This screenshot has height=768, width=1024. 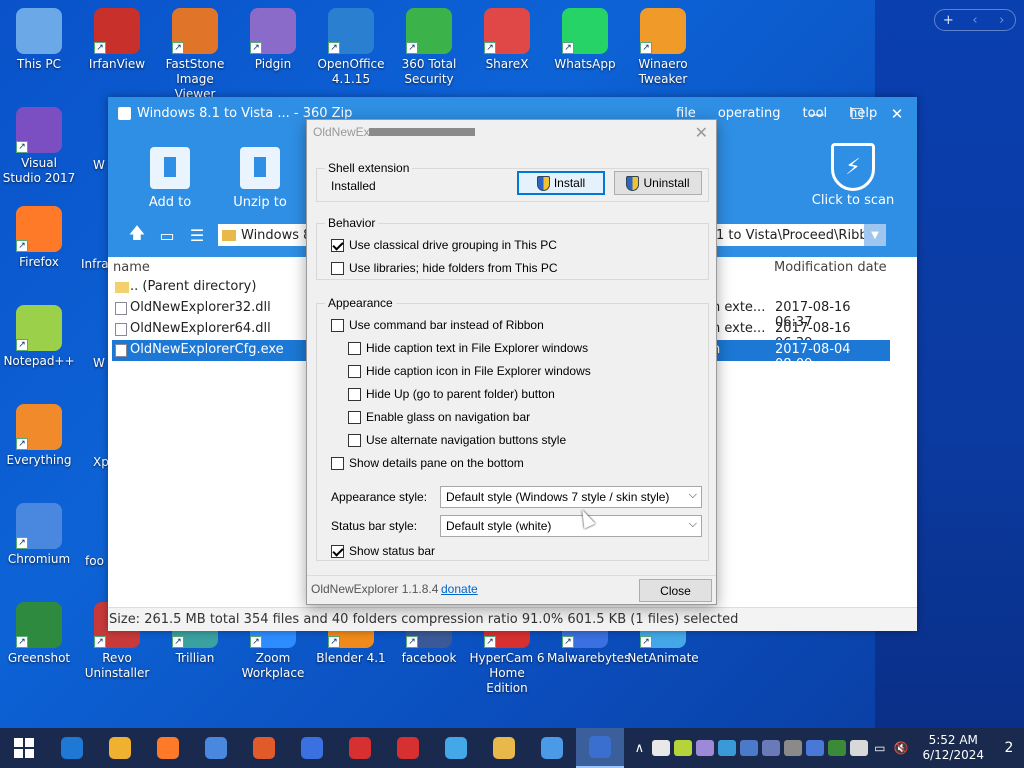 What do you see at coordinates (429, 47) in the screenshot?
I see `desktop-icon: ↗ 360 Total Security` at bounding box center [429, 47].